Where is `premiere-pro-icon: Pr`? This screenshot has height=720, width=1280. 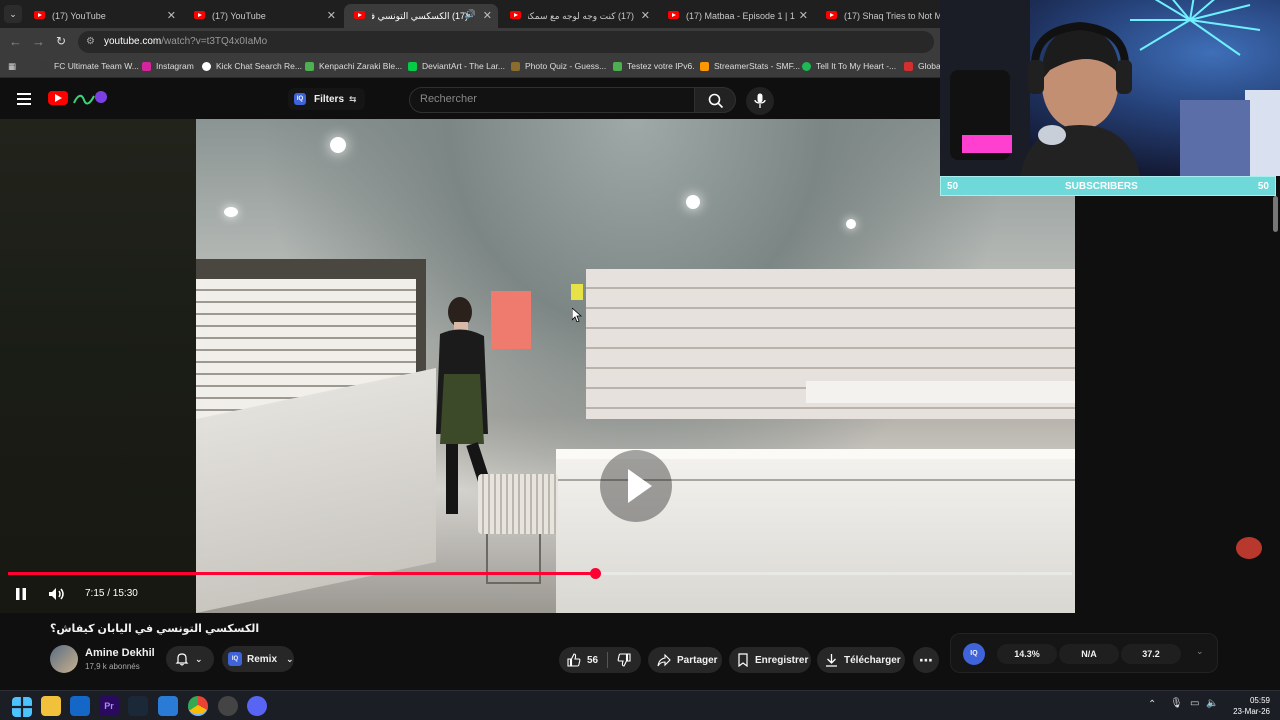
premiere-pro-icon: Pr is located at coordinates (109, 706).